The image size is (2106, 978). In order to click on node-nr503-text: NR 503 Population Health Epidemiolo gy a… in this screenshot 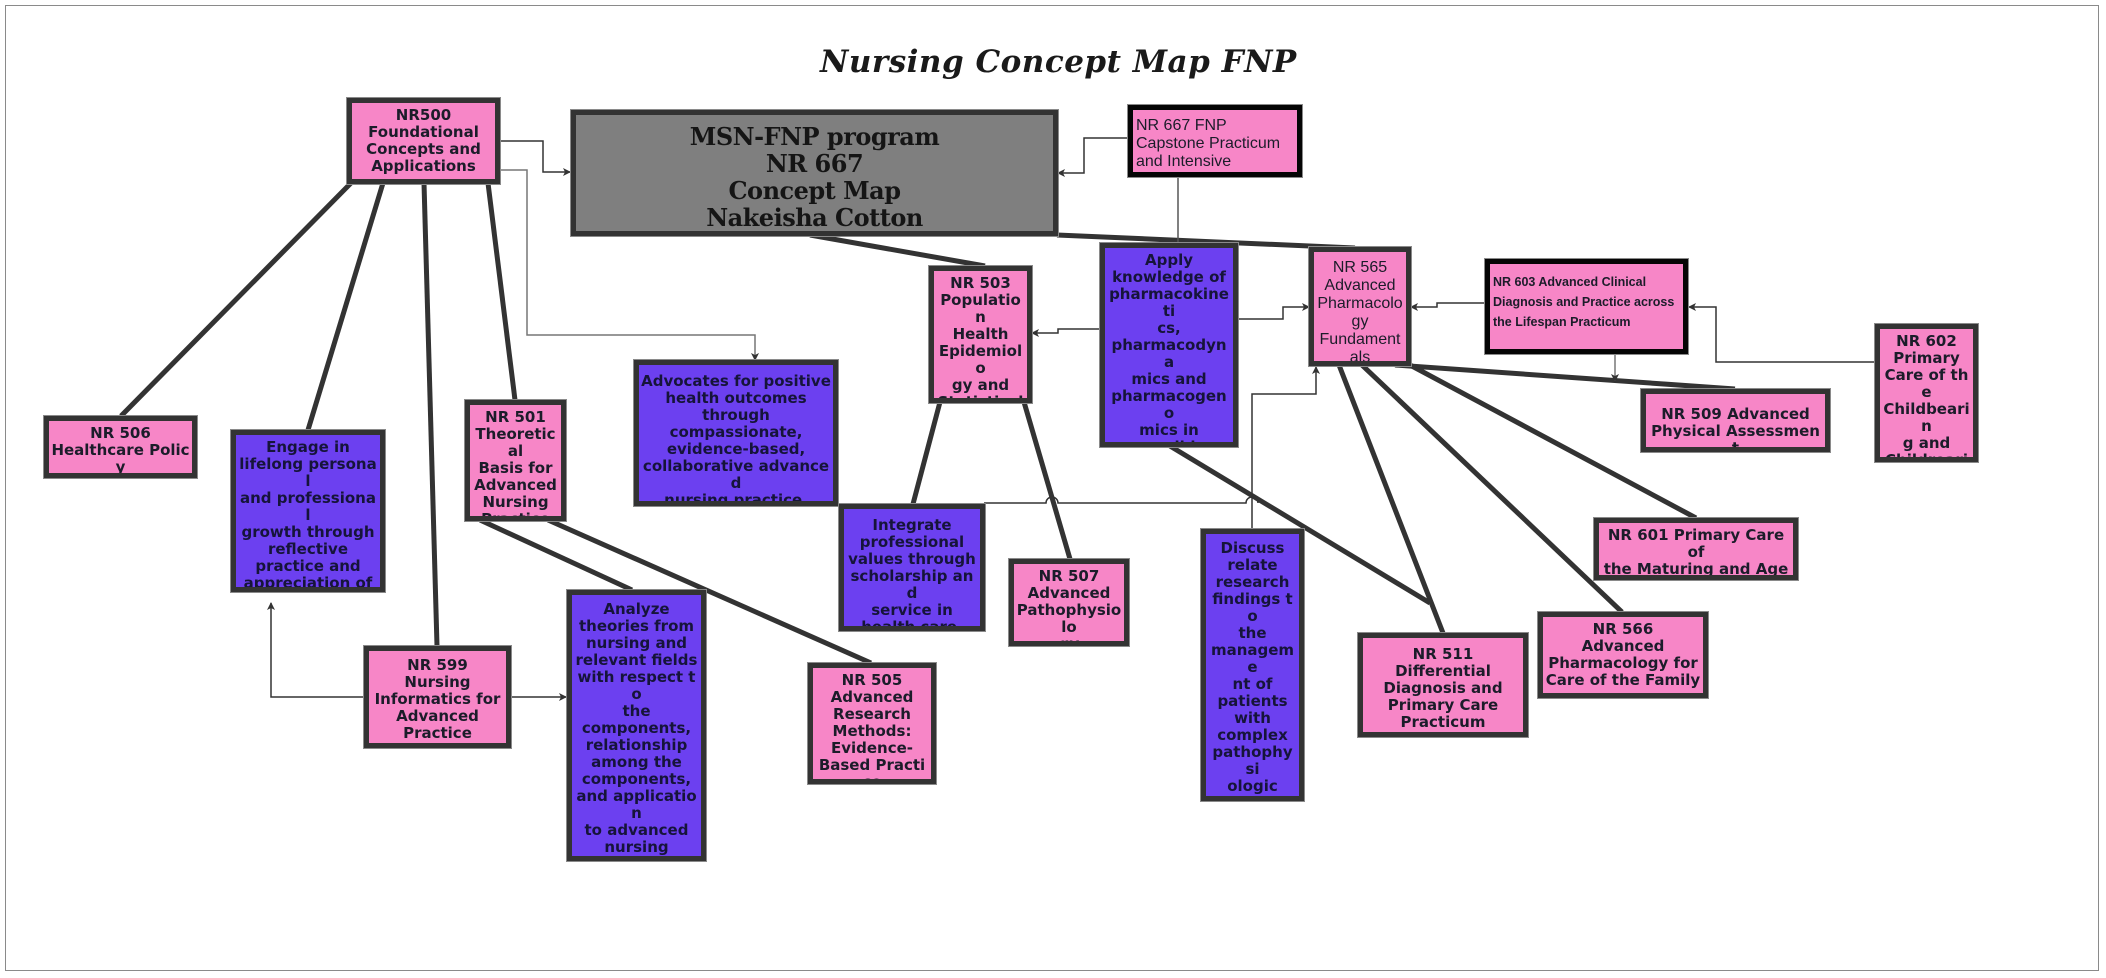, I will do `click(980, 338)`.